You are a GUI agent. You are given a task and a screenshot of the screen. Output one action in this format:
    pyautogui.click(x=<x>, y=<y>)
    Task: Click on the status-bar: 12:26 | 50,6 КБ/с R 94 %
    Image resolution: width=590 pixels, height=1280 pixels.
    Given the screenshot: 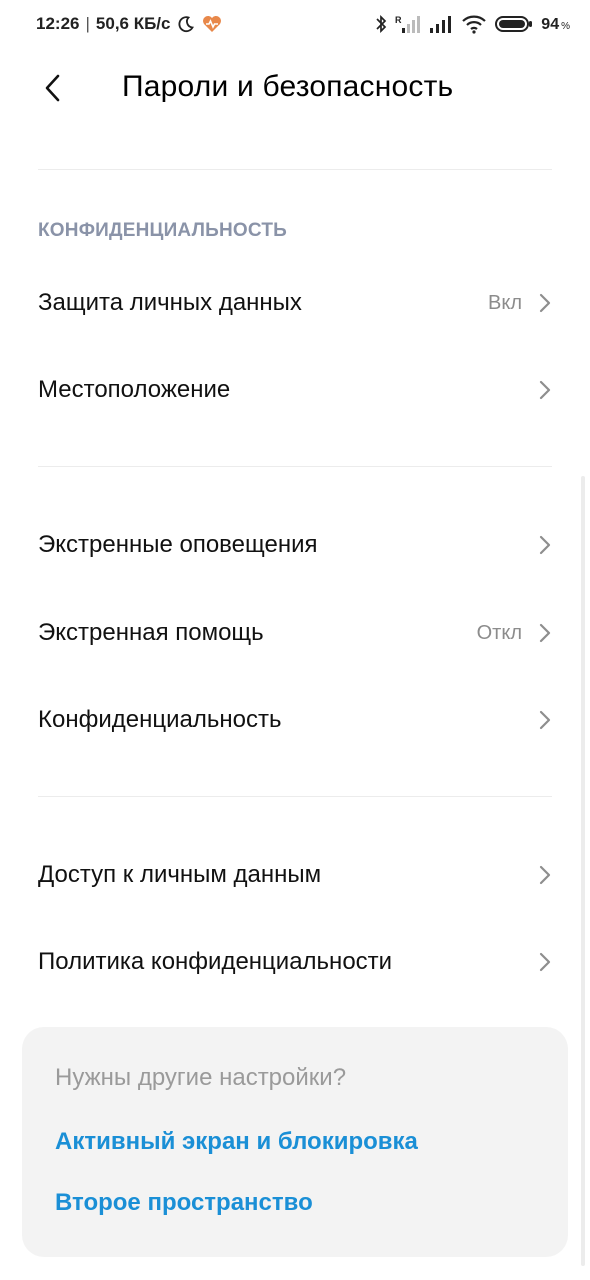 What is the action you would take?
    pyautogui.click(x=295, y=24)
    